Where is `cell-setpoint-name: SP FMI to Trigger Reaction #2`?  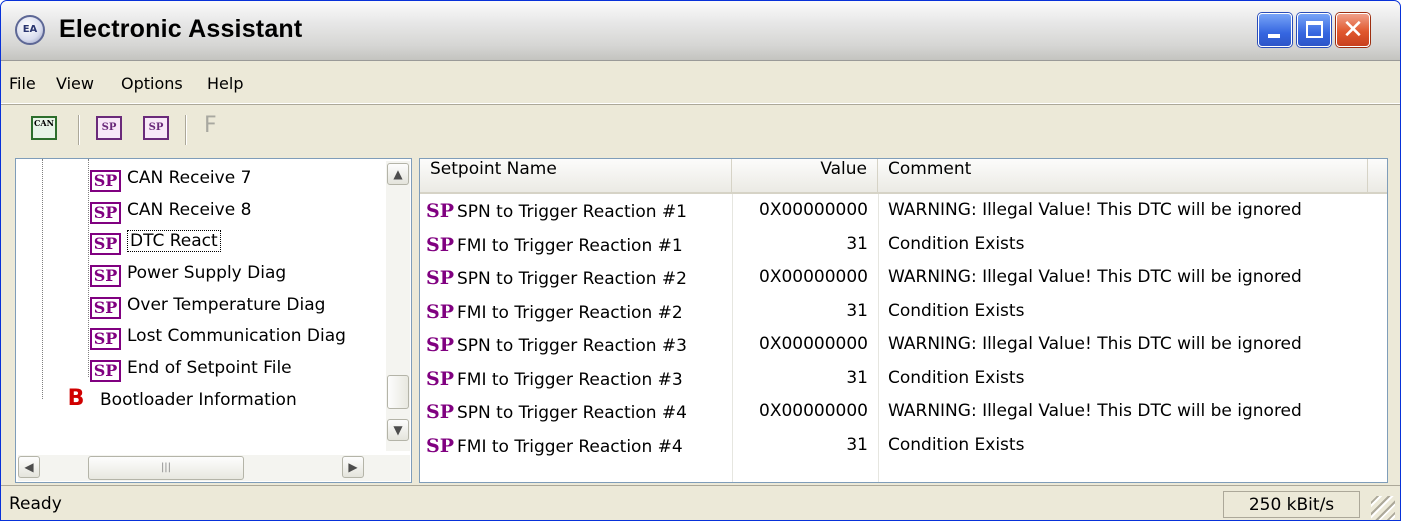 cell-setpoint-name: SP FMI to Trigger Reaction #2 is located at coordinates (554, 312).